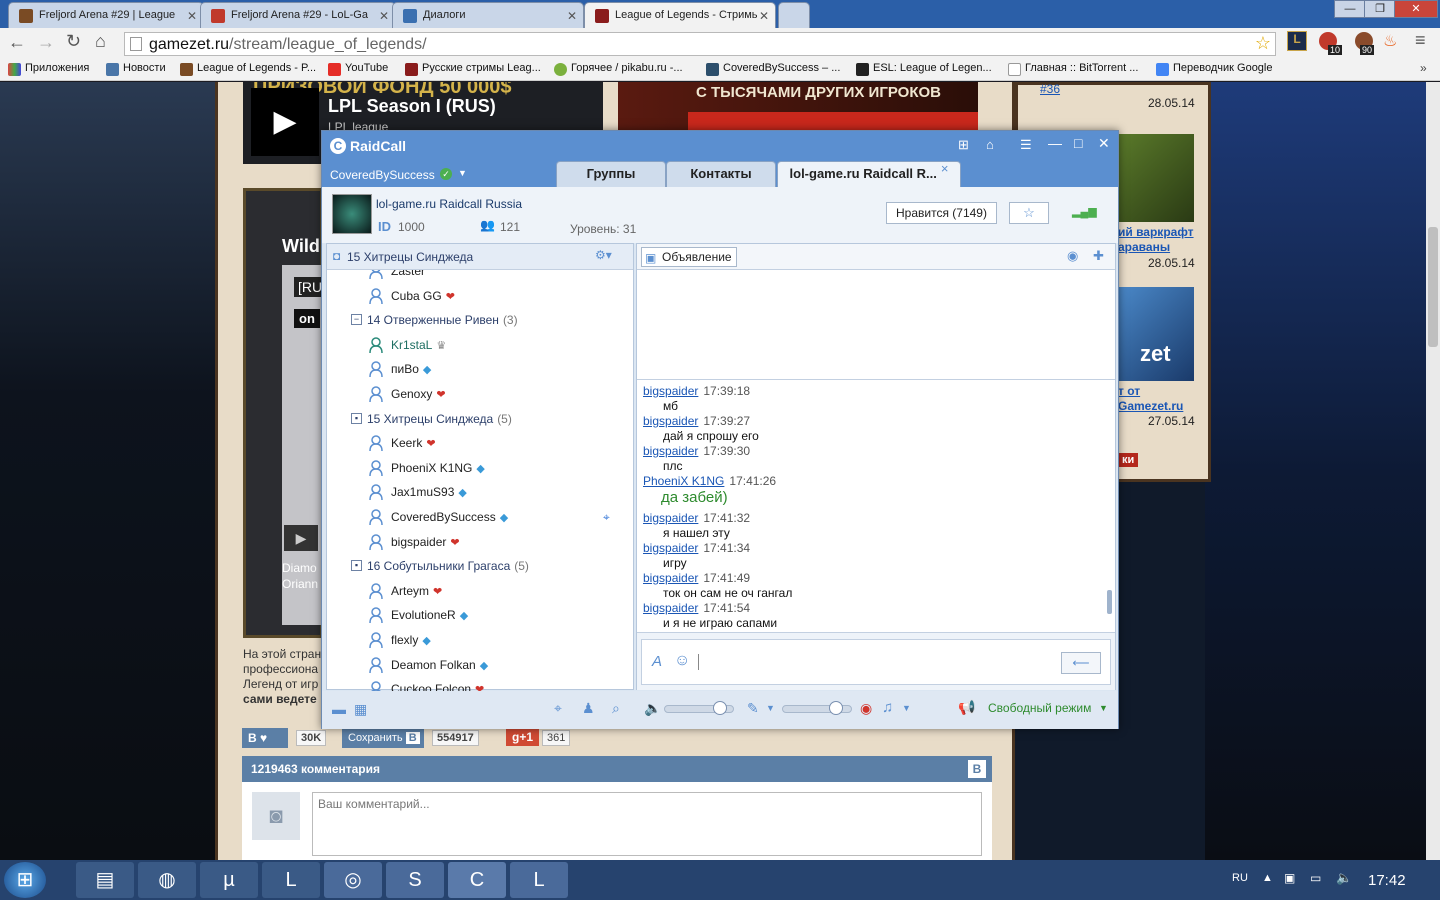 This screenshot has width=1440, height=900. Describe the element at coordinates (1289, 878) in the screenshot. I see `network-icon: ▣` at that location.